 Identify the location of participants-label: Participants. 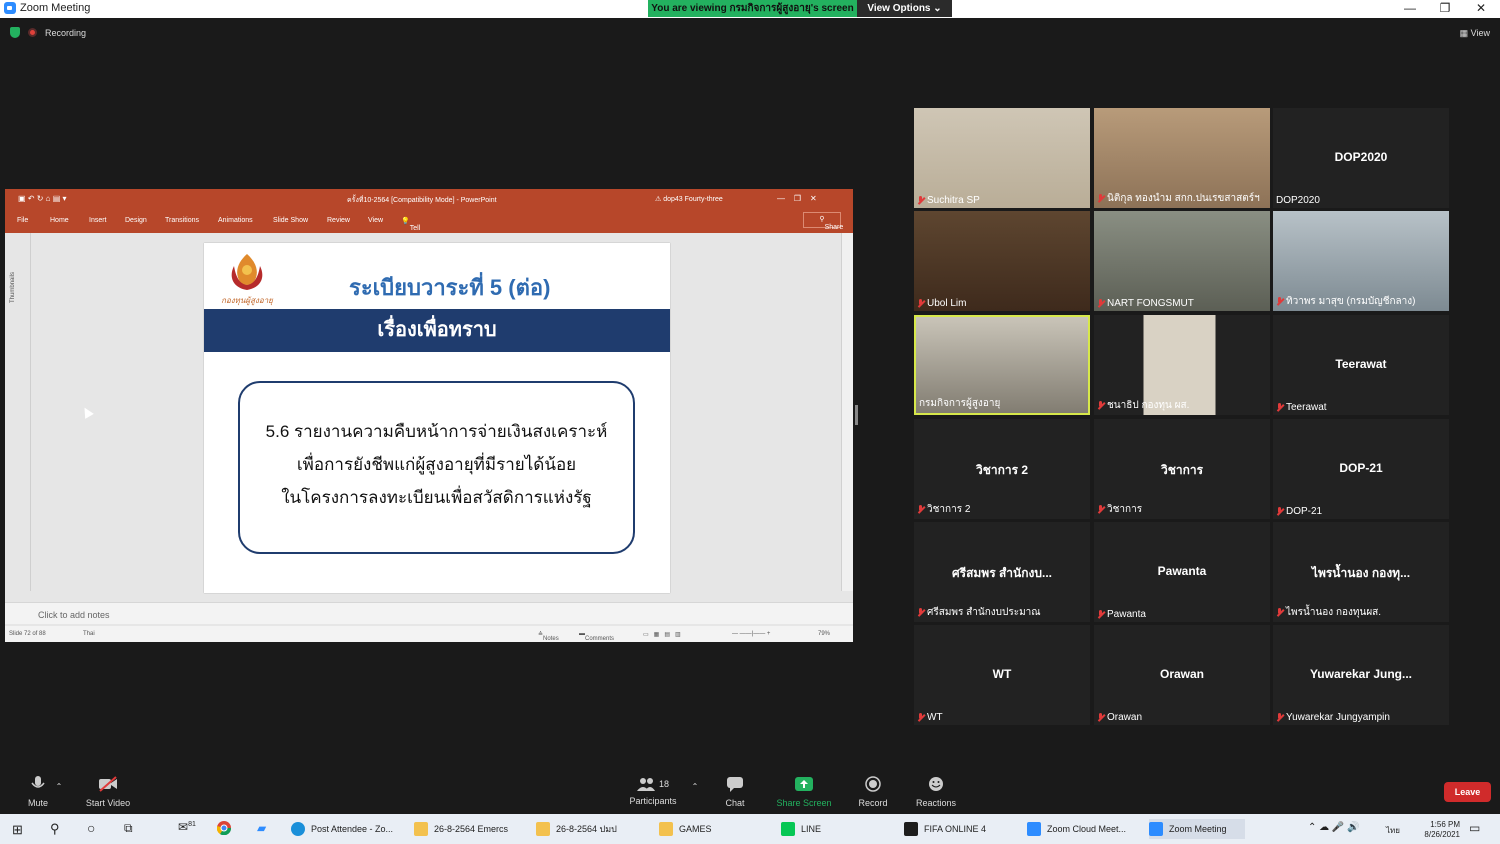
(653, 801).